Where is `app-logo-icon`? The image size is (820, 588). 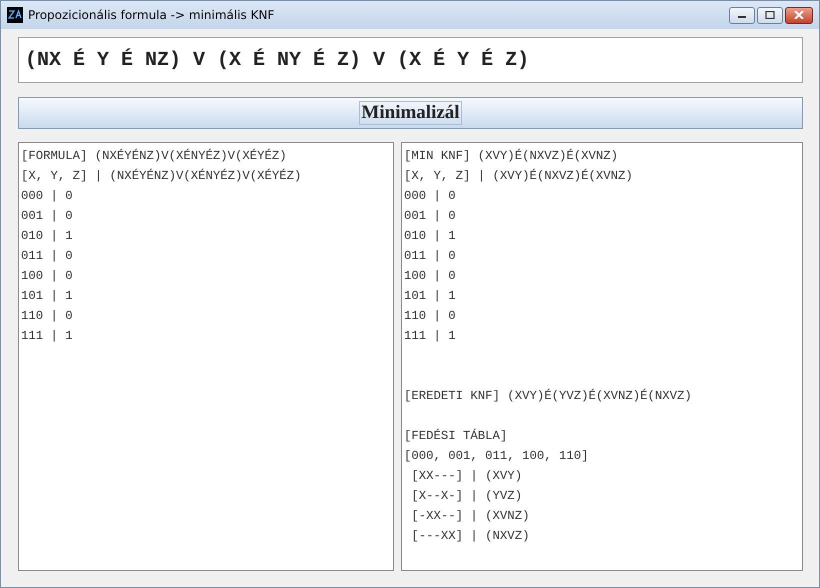 app-logo-icon is located at coordinates (15, 15).